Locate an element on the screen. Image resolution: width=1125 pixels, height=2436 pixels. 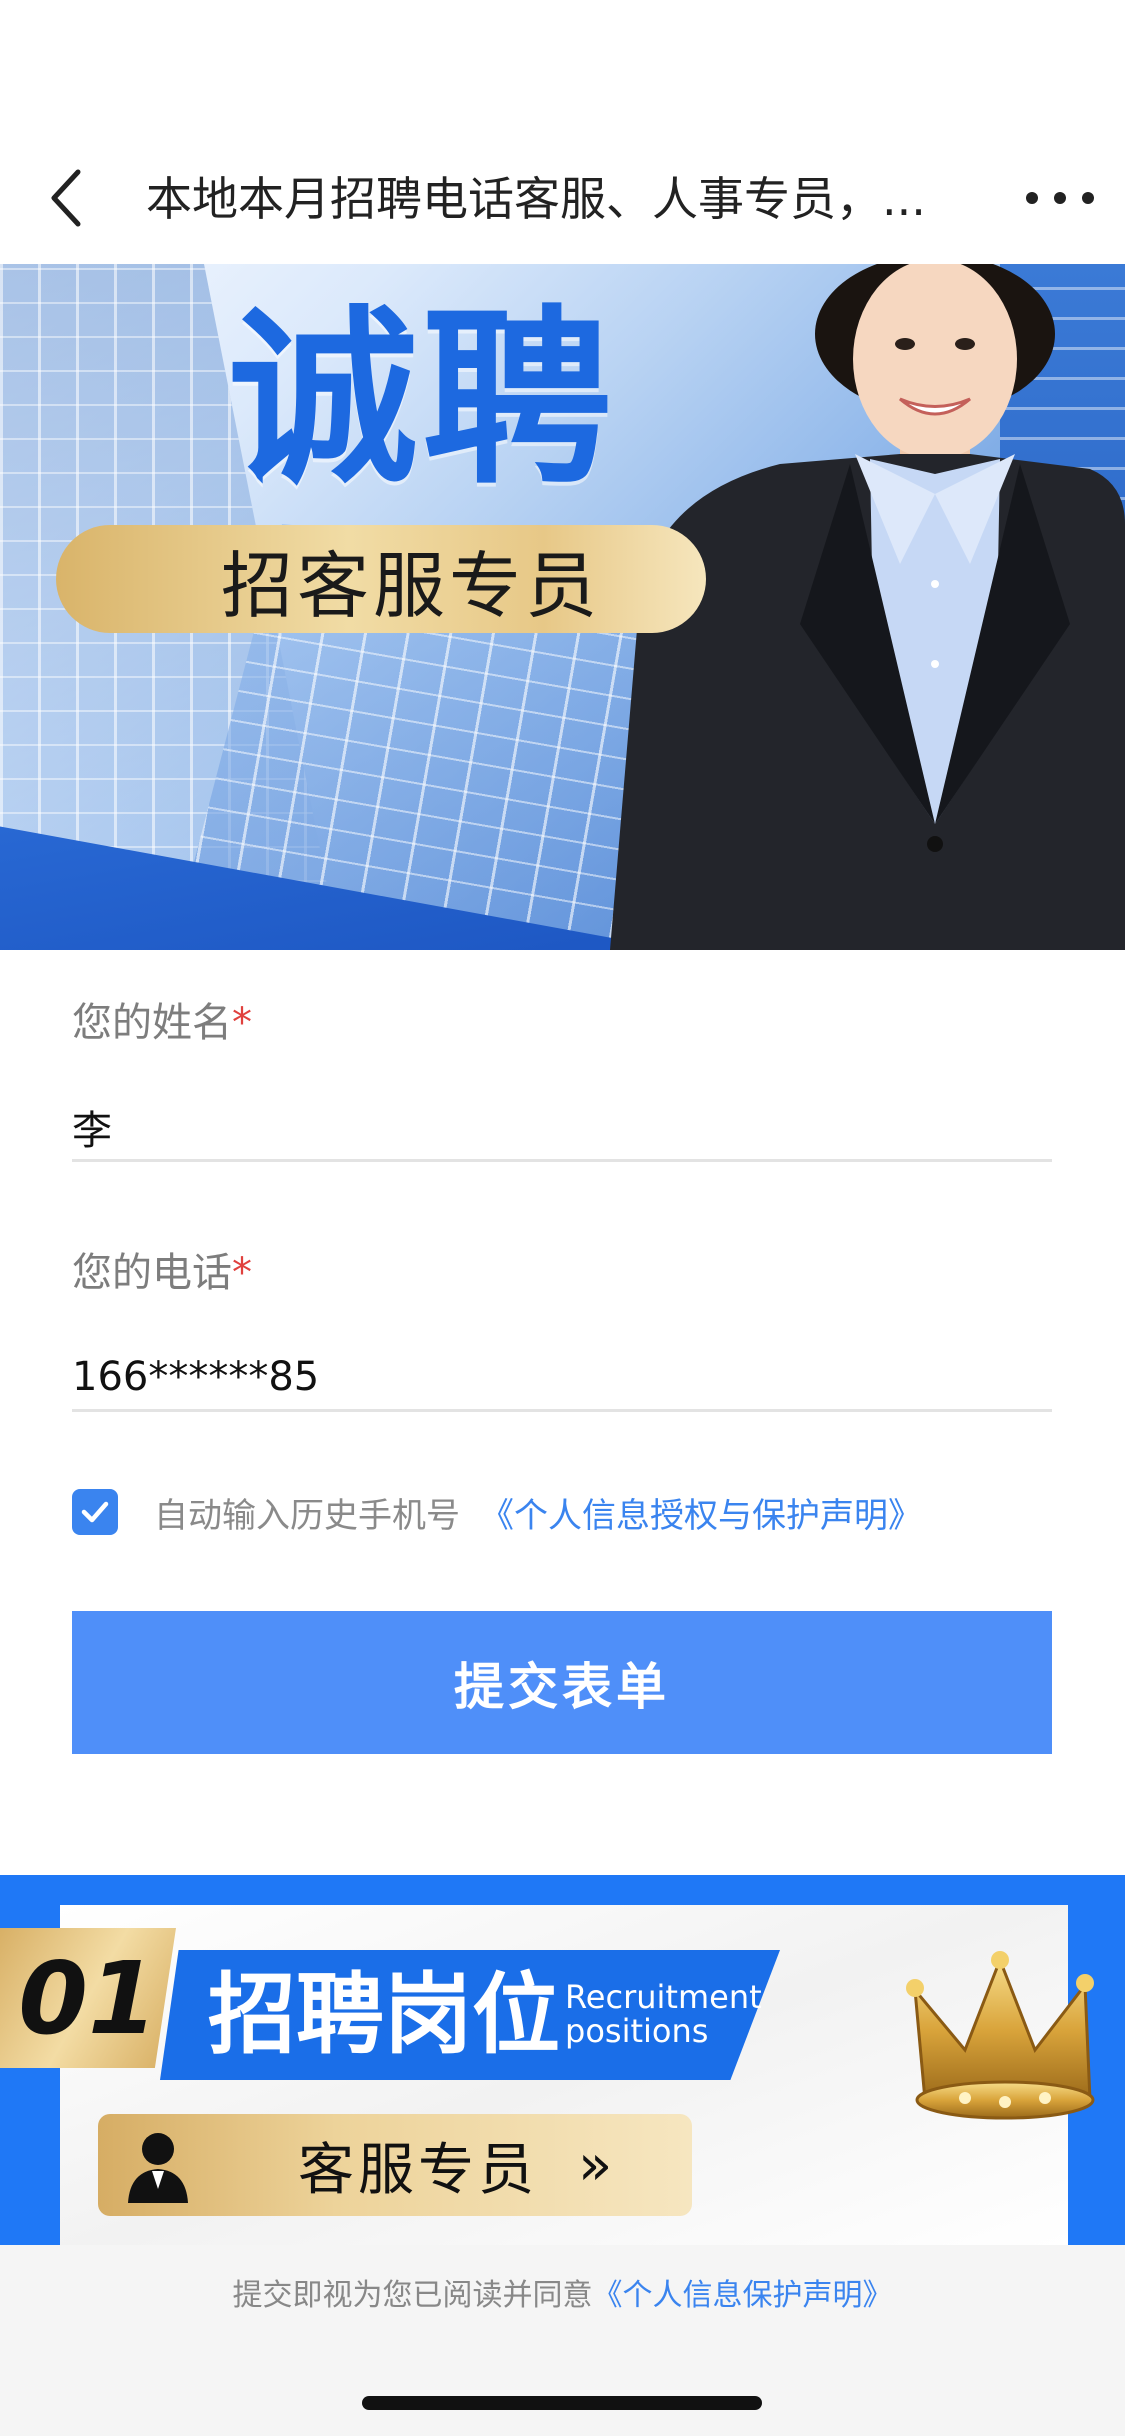
home-indicator is located at coordinates (562, 2403).